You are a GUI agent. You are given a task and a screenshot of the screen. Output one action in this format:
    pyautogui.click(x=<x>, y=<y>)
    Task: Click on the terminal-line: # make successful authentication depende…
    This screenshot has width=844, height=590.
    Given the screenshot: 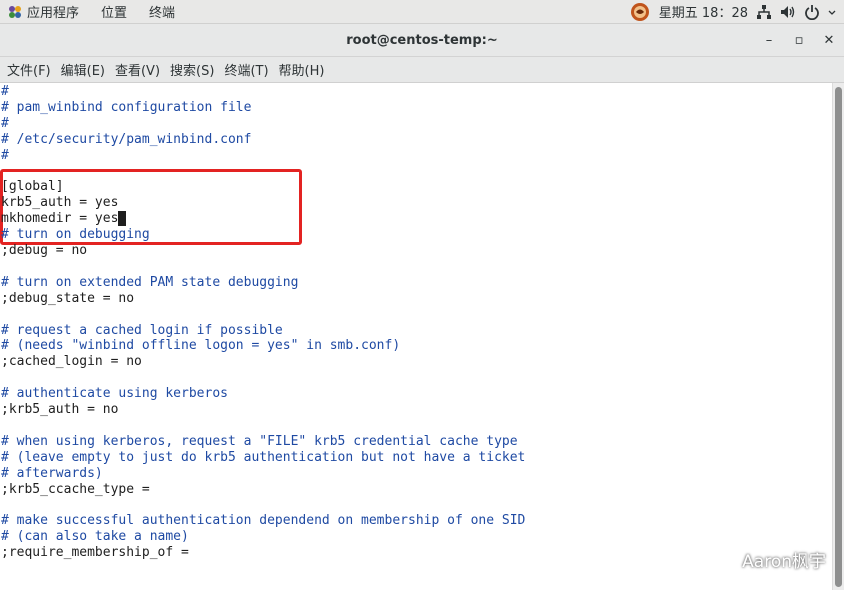 What is the action you would take?
    pyautogui.click(x=263, y=521)
    